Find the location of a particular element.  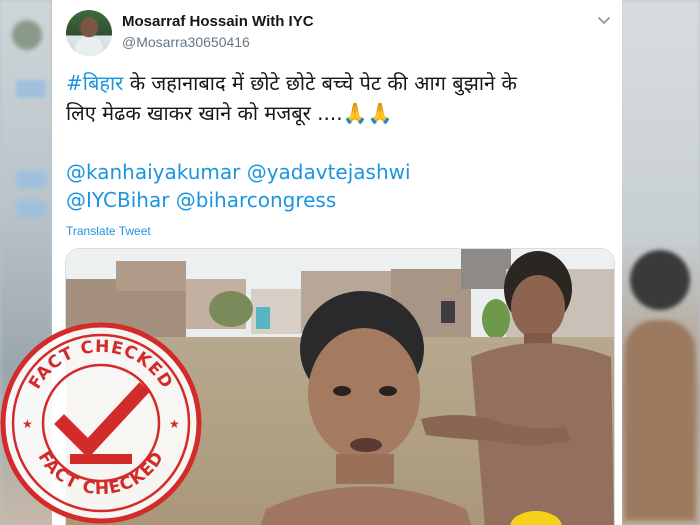

fact-checked-stamp: FACT CHECKED FACT CHECKED ★ ★ is located at coordinates (101, 423).